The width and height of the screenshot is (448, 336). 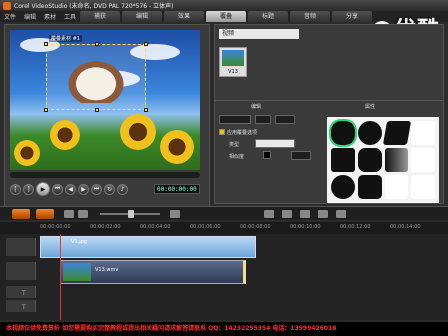 I want to click on end-icon: ⏭, so click(x=96, y=189).